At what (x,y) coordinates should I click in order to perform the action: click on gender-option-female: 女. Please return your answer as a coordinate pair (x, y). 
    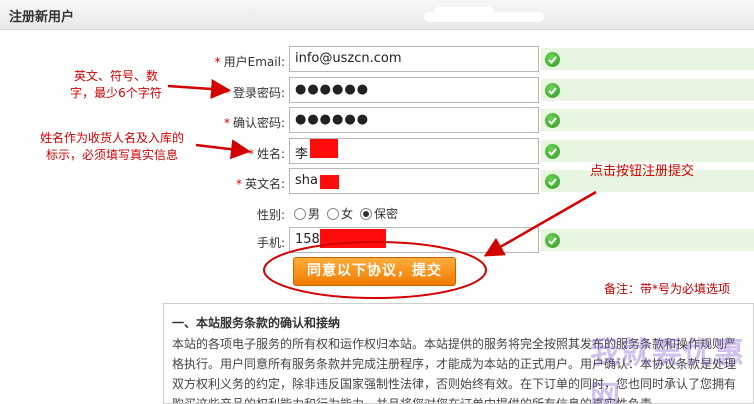
    Looking at the image, I should click on (340, 213).